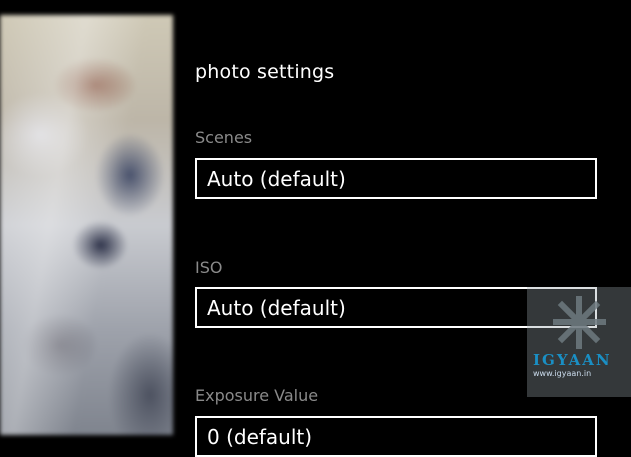  I want to click on iso-value: Auto (default), so click(276, 307).